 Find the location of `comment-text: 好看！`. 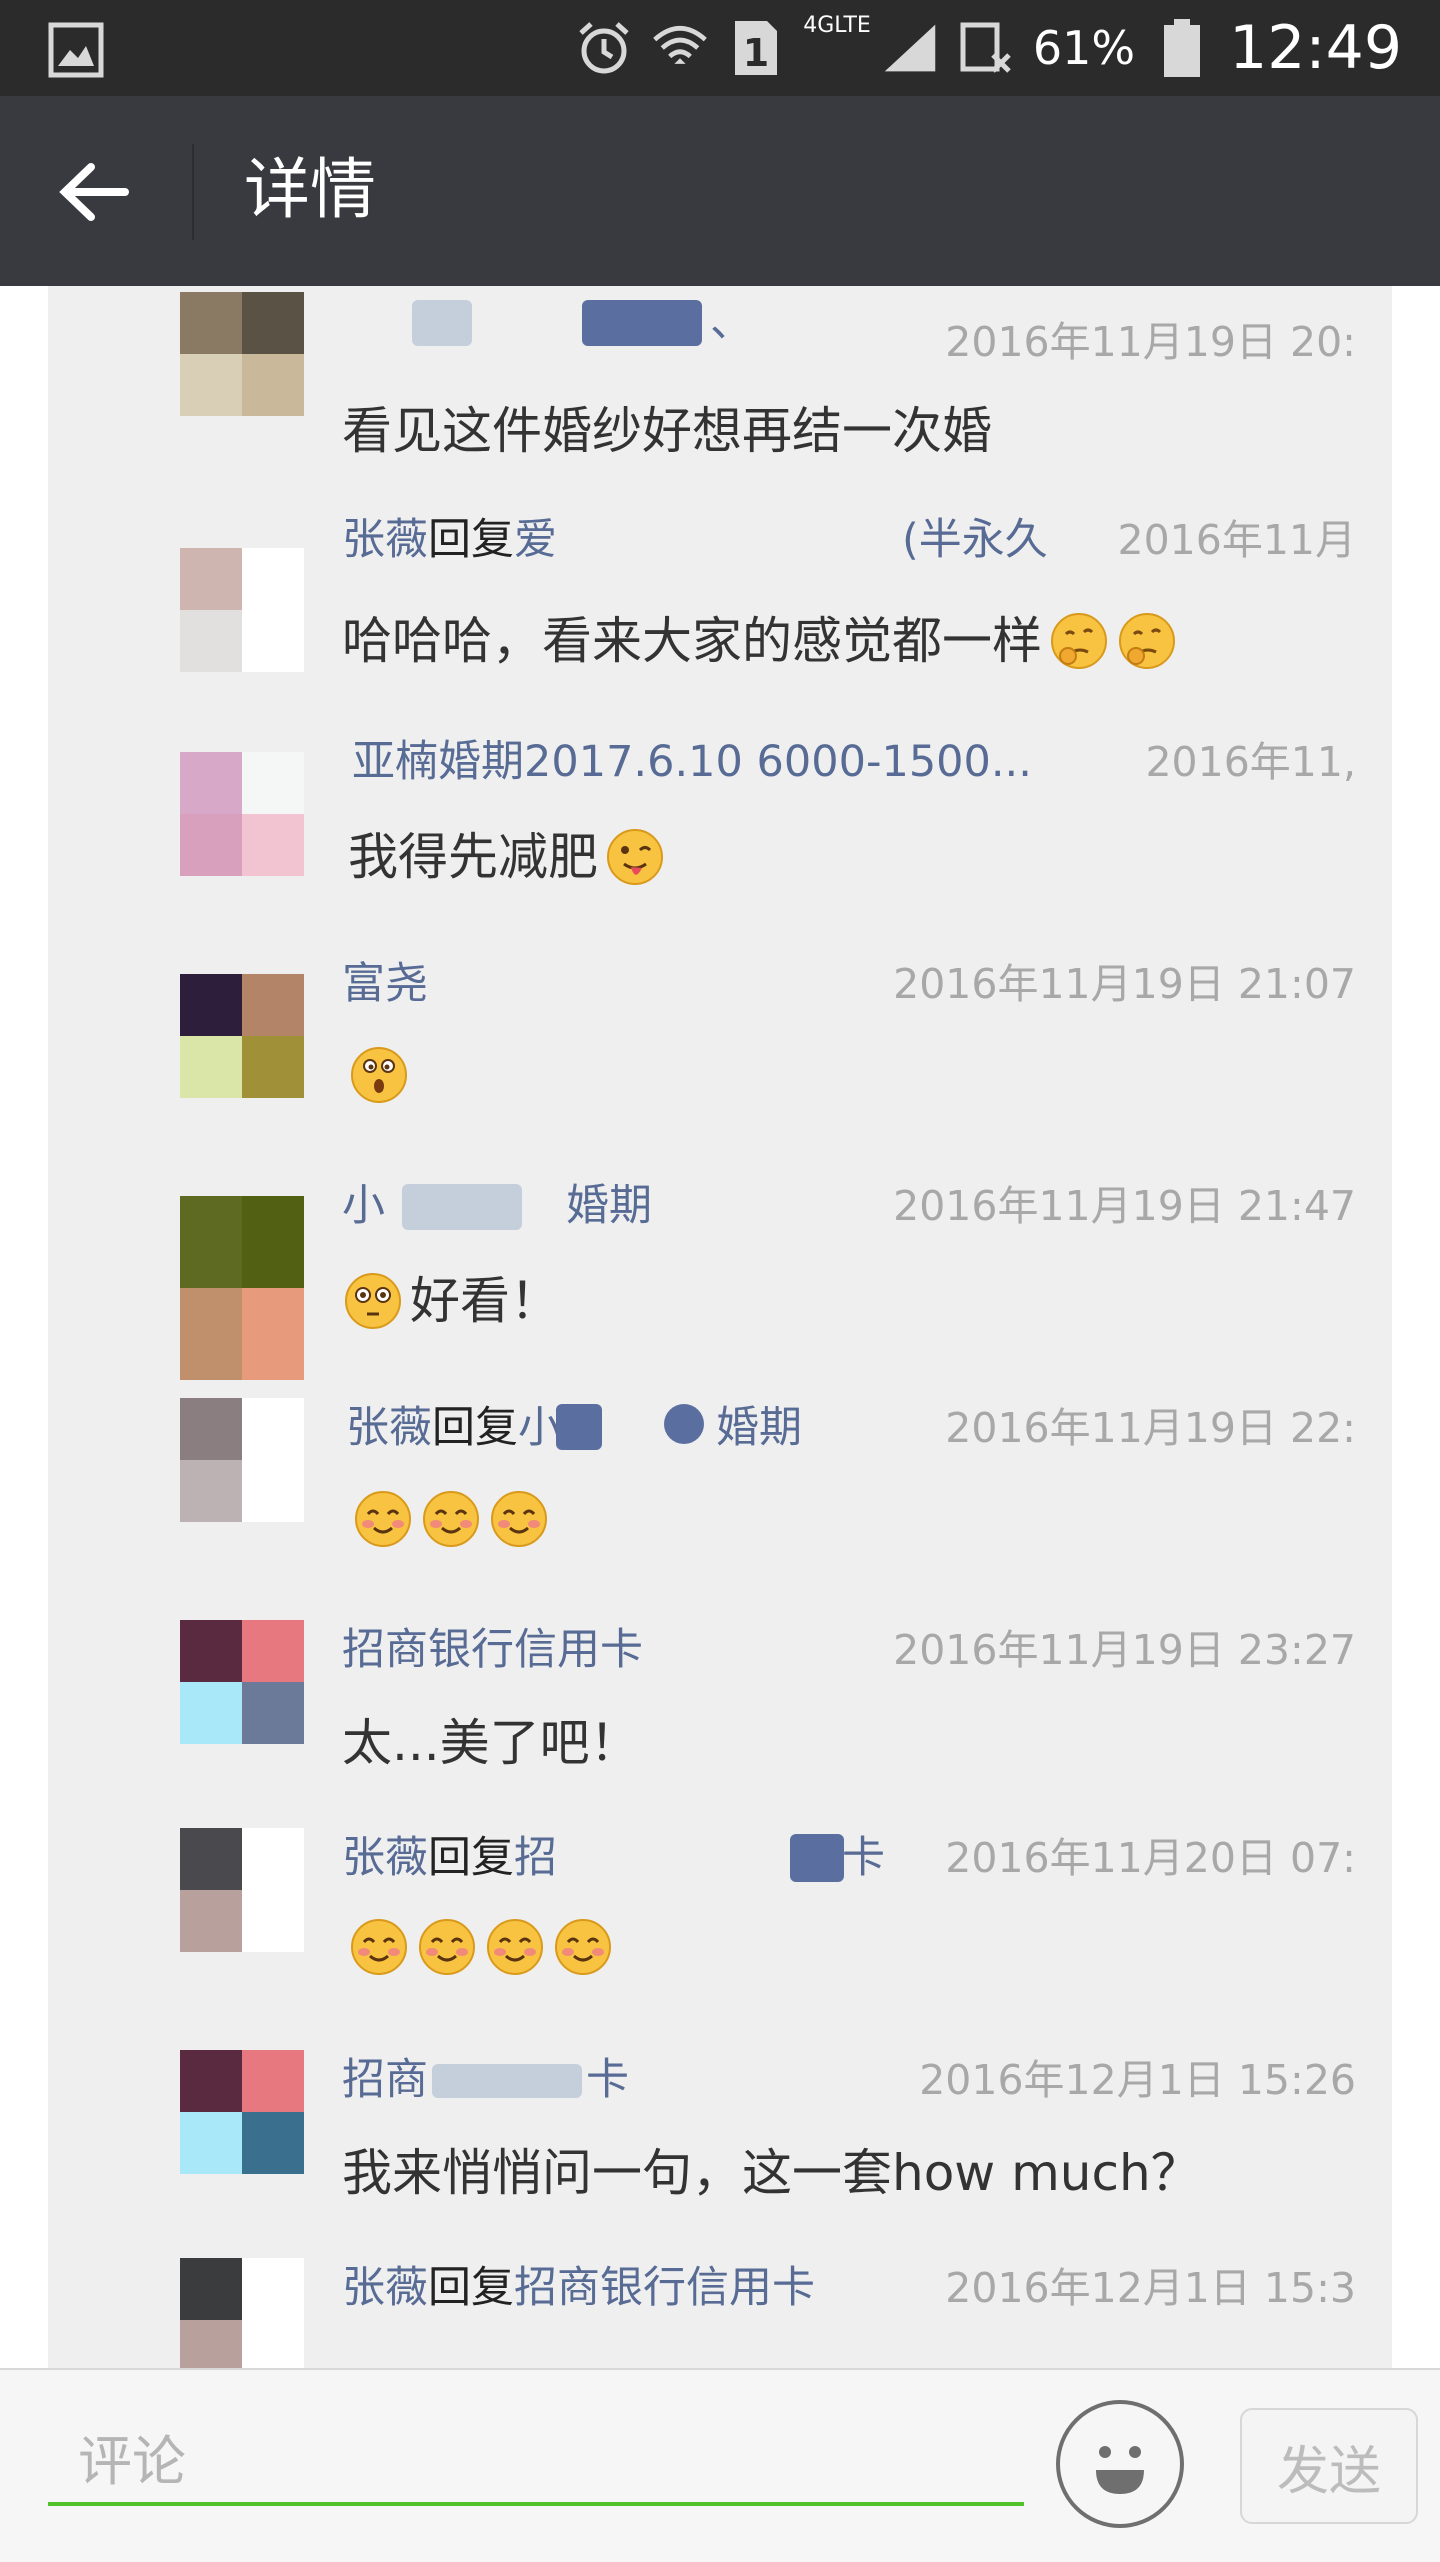

comment-text: 好看！ is located at coordinates (485, 1301).